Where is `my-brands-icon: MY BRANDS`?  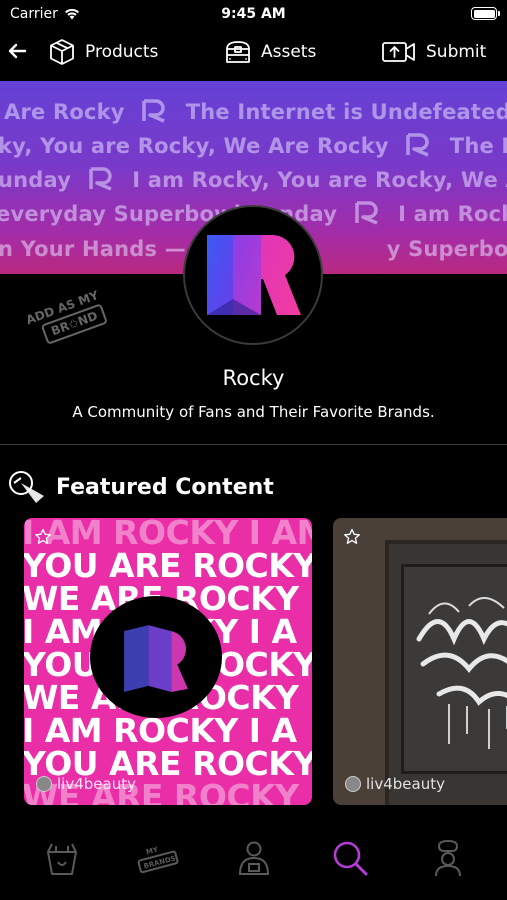
my-brands-icon: MY BRANDS is located at coordinates (157, 858).